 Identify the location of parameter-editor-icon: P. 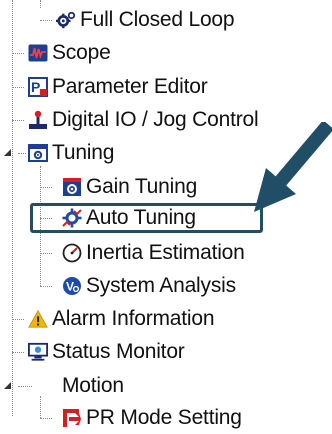
(38, 87).